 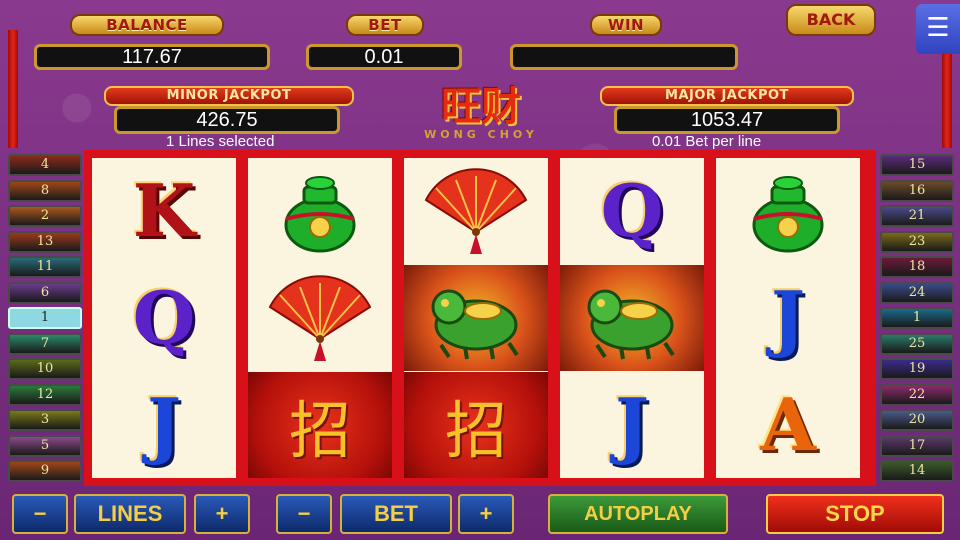 What do you see at coordinates (45, 471) in the screenshot?
I see `left-line-button-9: 9` at bounding box center [45, 471].